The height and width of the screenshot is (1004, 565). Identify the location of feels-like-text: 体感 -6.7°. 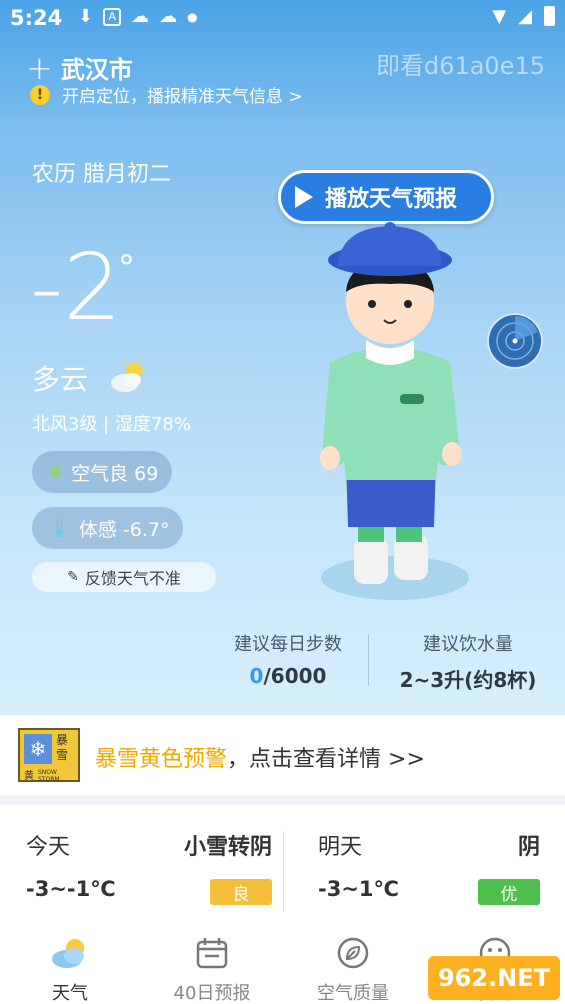
(124, 529).